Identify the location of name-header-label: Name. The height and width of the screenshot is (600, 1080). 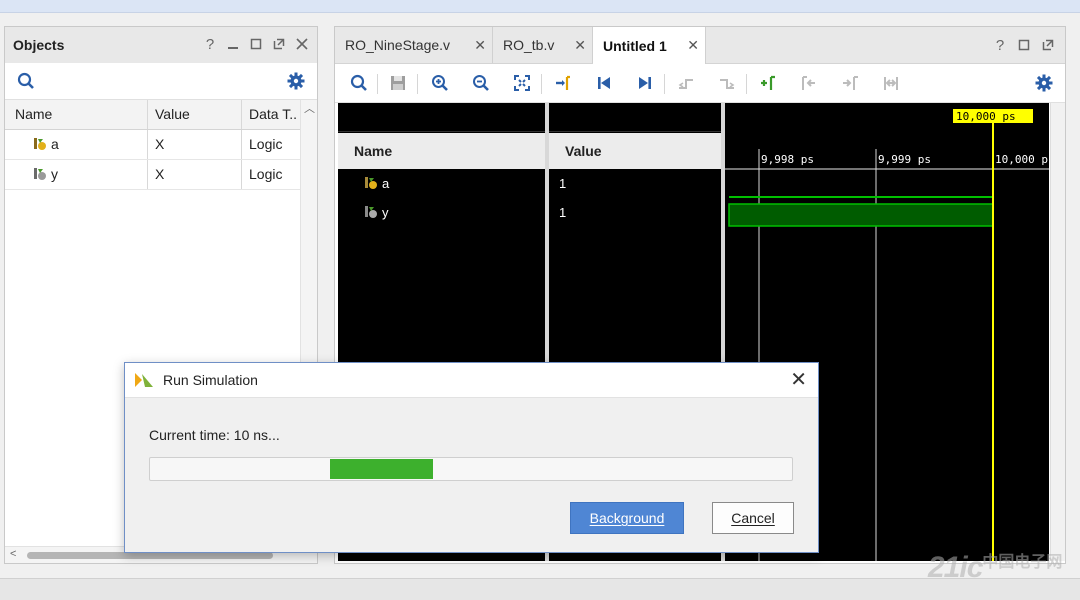
(373, 151).